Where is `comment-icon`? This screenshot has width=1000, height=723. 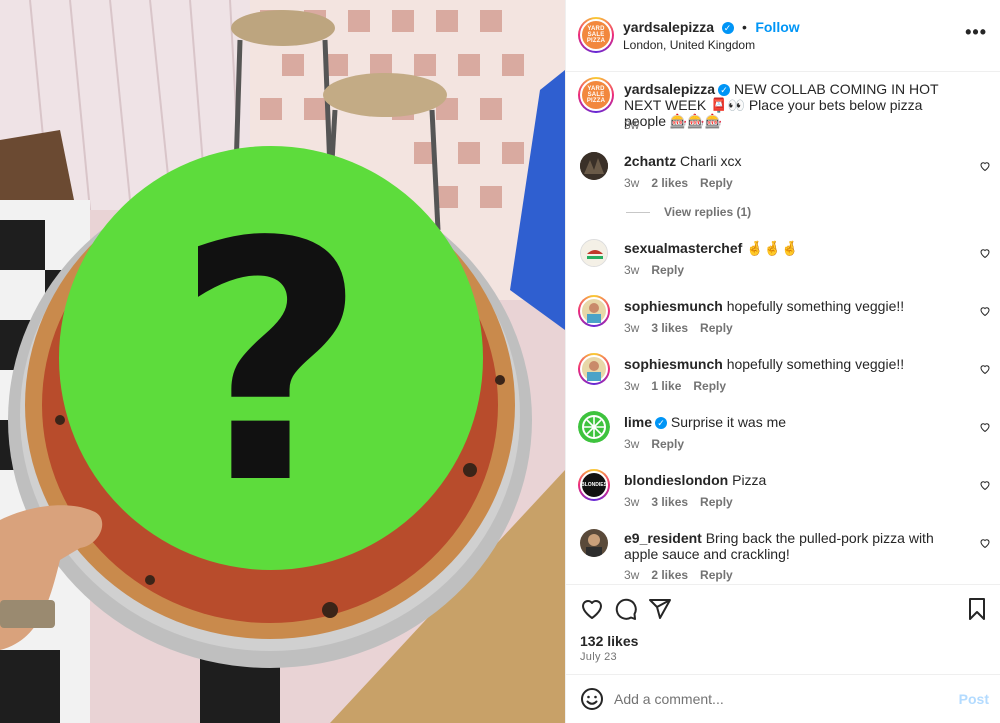 comment-icon is located at coordinates (626, 609).